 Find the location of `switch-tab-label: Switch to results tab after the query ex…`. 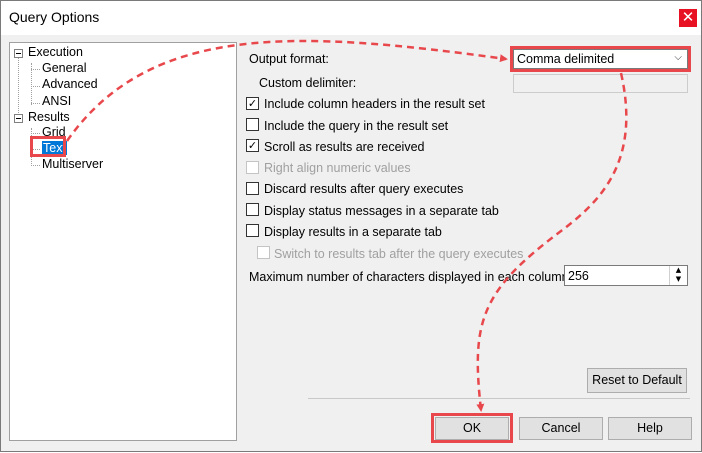

switch-tab-label: Switch to results tab after the query ex… is located at coordinates (399, 254).